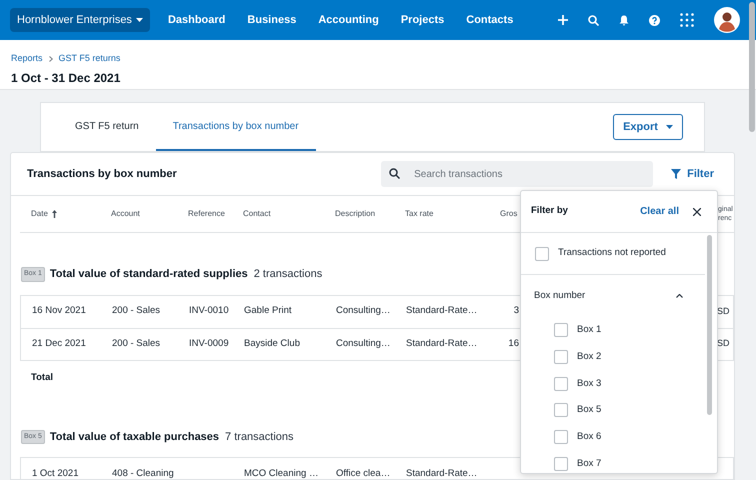  Describe the element at coordinates (66, 78) in the screenshot. I see `report-period: 1 Oct - 31 Dec 2021` at that location.